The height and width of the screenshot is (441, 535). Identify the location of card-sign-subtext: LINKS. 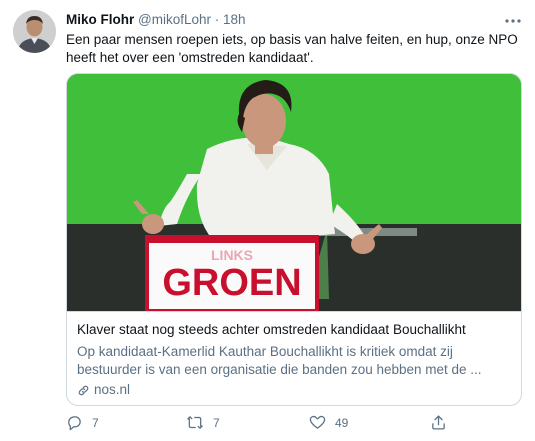
(232, 255).